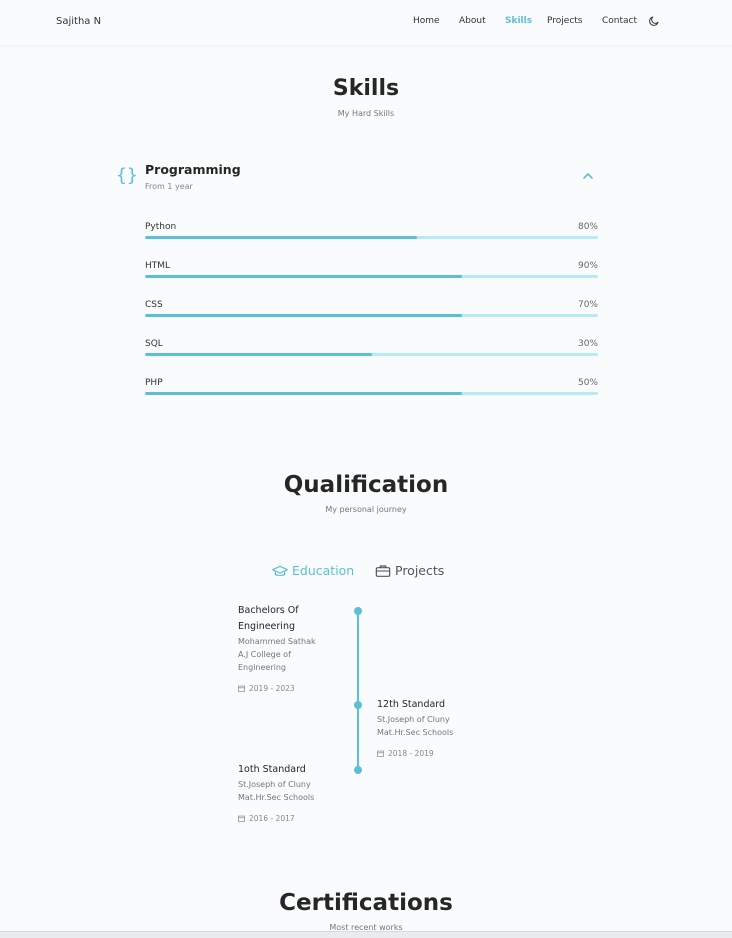 The height and width of the screenshot is (938, 732). I want to click on skill-name: Python, so click(161, 227).